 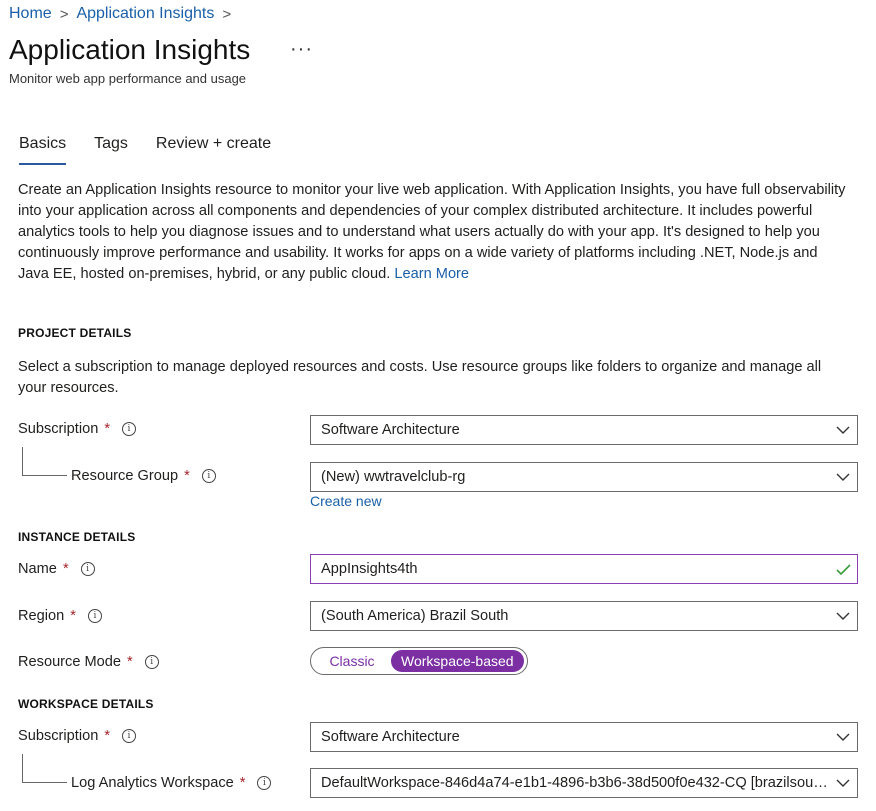 I want to click on subscription-dropdown: Software Architecture, so click(x=584, y=430).